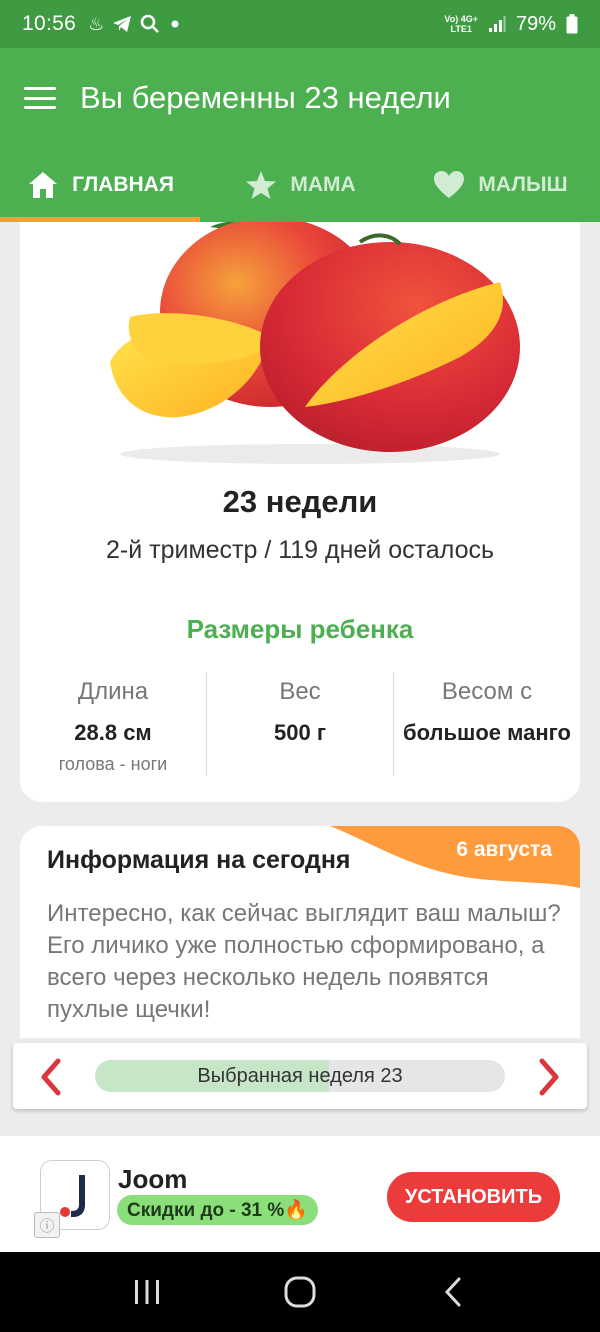 The image size is (600, 1332). What do you see at coordinates (300, 501) in the screenshot?
I see `week-title: 23 недели` at bounding box center [300, 501].